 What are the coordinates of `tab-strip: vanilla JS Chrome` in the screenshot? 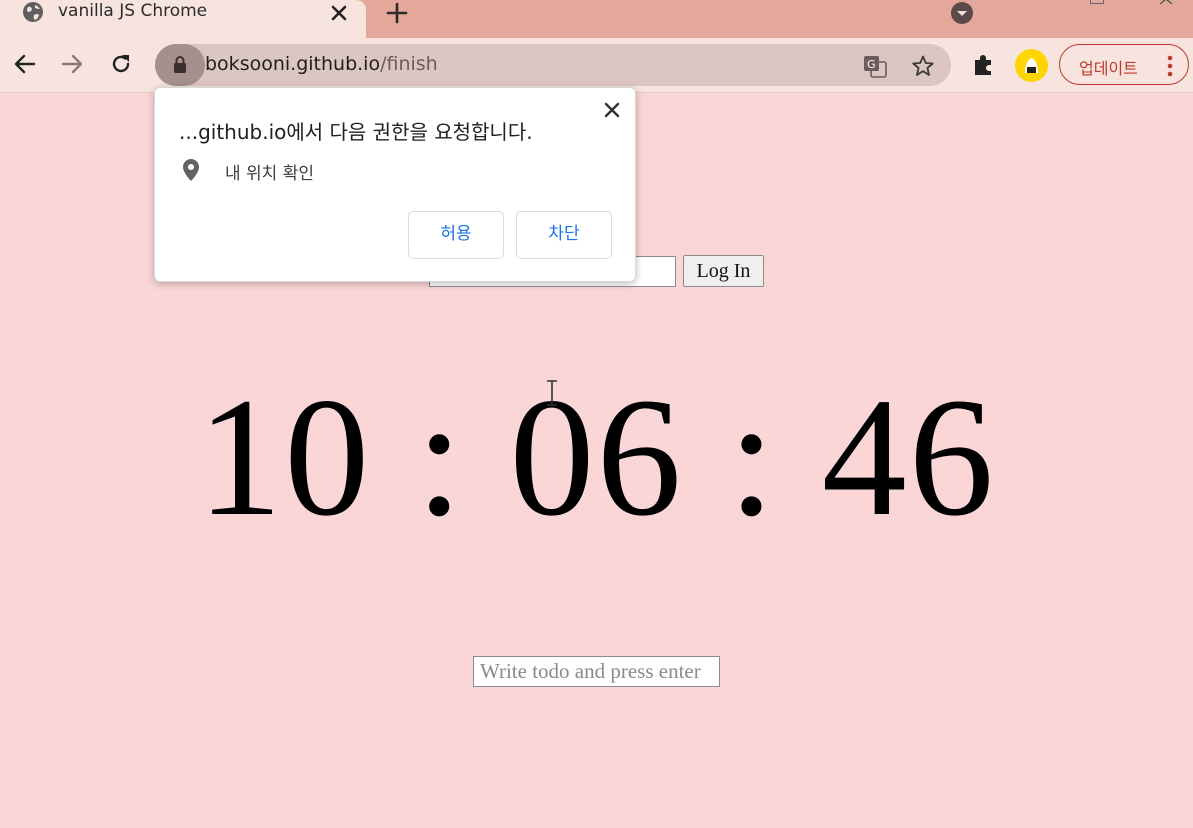 It's located at (596, 19).